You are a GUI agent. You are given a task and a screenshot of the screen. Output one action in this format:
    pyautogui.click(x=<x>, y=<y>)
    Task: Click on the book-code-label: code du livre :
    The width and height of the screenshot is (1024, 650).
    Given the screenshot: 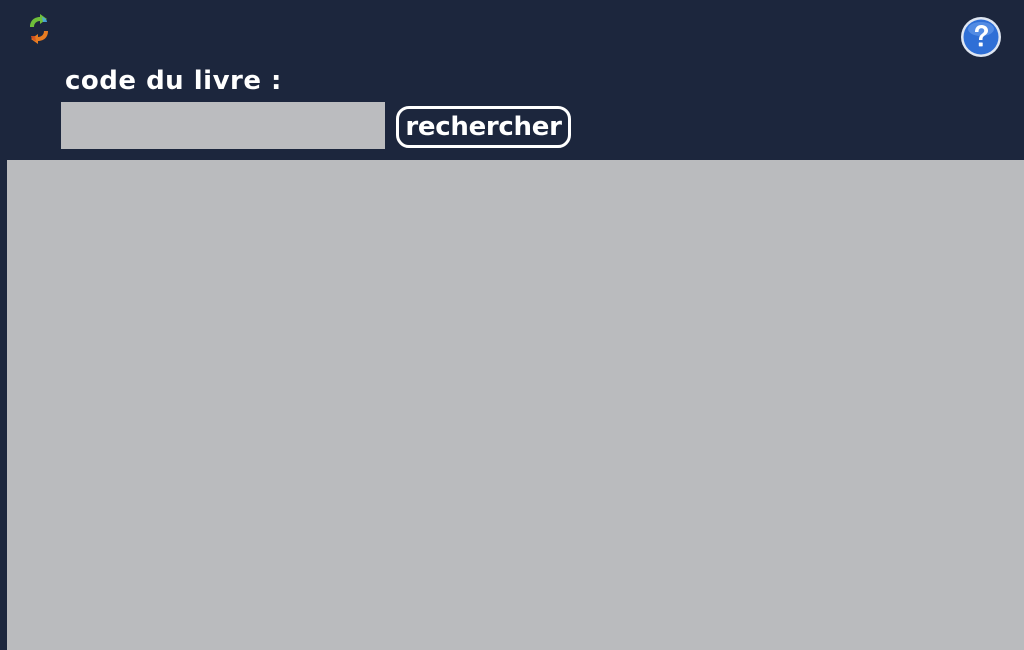 What is the action you would take?
    pyautogui.click(x=173, y=81)
    